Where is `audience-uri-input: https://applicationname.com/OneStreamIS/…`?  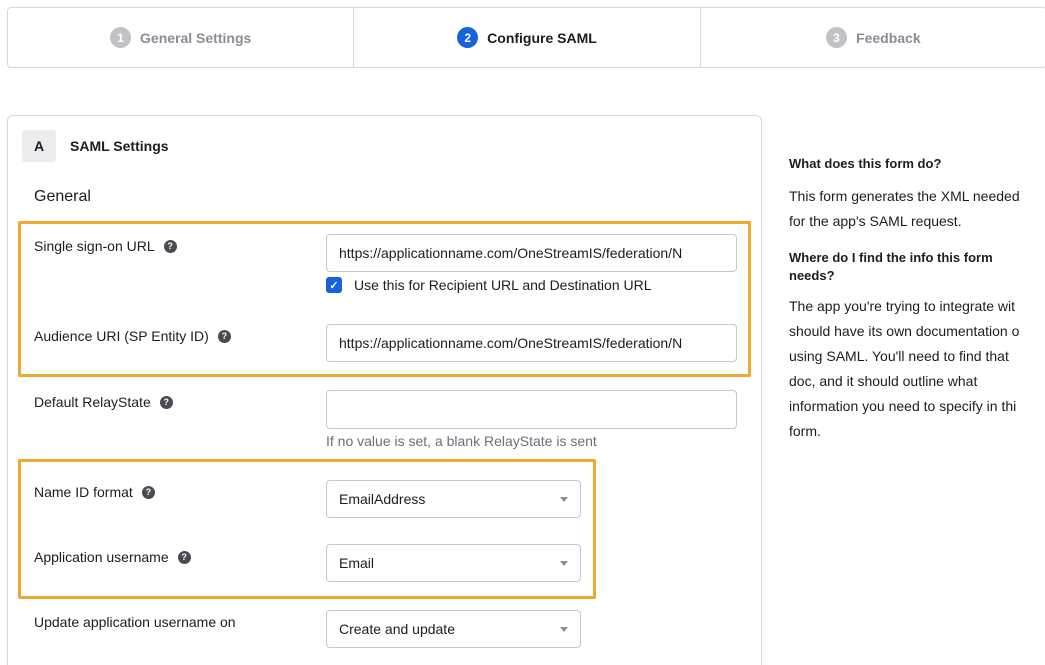 audience-uri-input: https://applicationname.com/OneStreamIS/… is located at coordinates (531, 343).